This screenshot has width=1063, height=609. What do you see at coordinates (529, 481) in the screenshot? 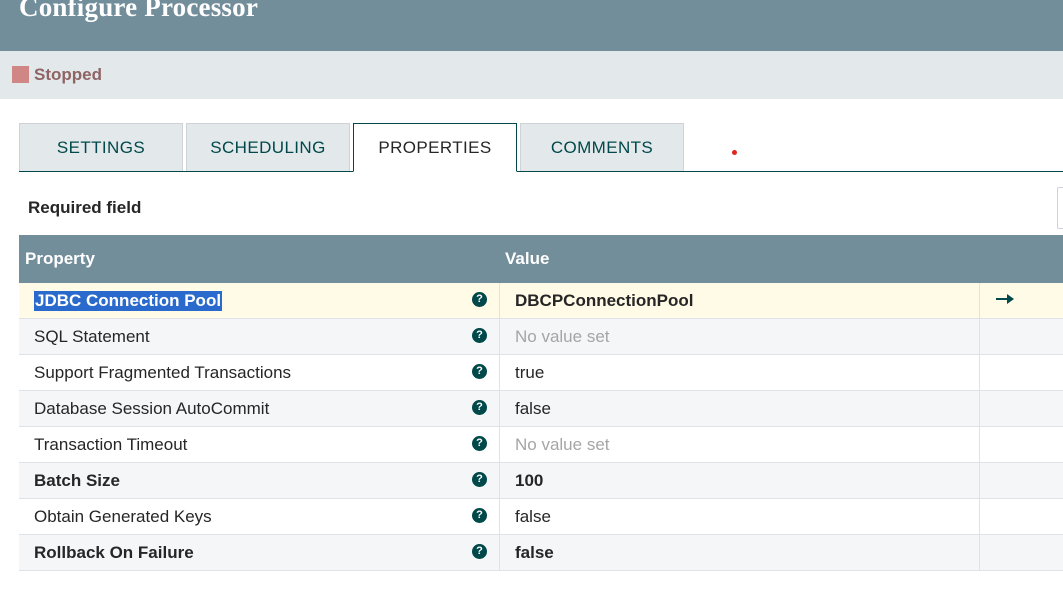
I see `property-value: 100` at bounding box center [529, 481].